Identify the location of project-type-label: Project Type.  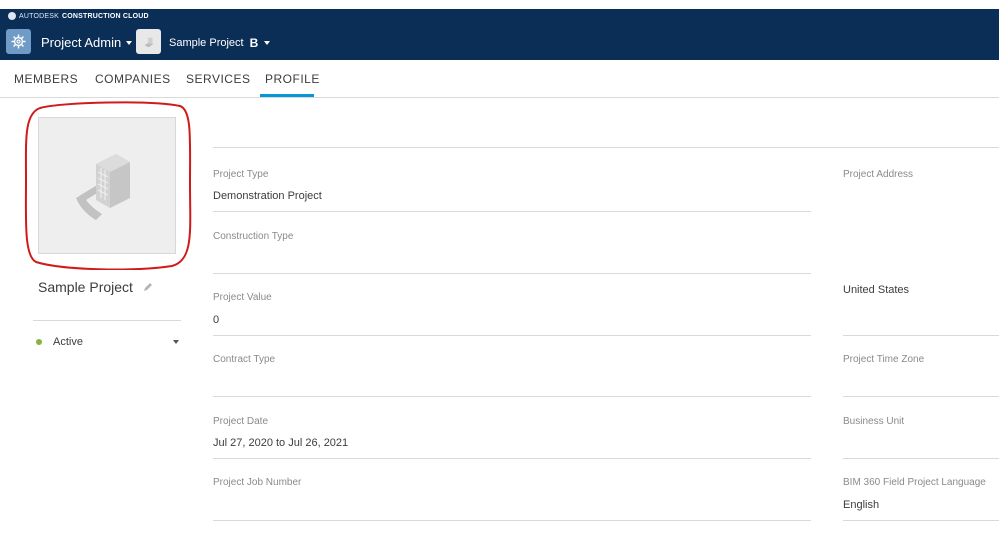
(241, 174).